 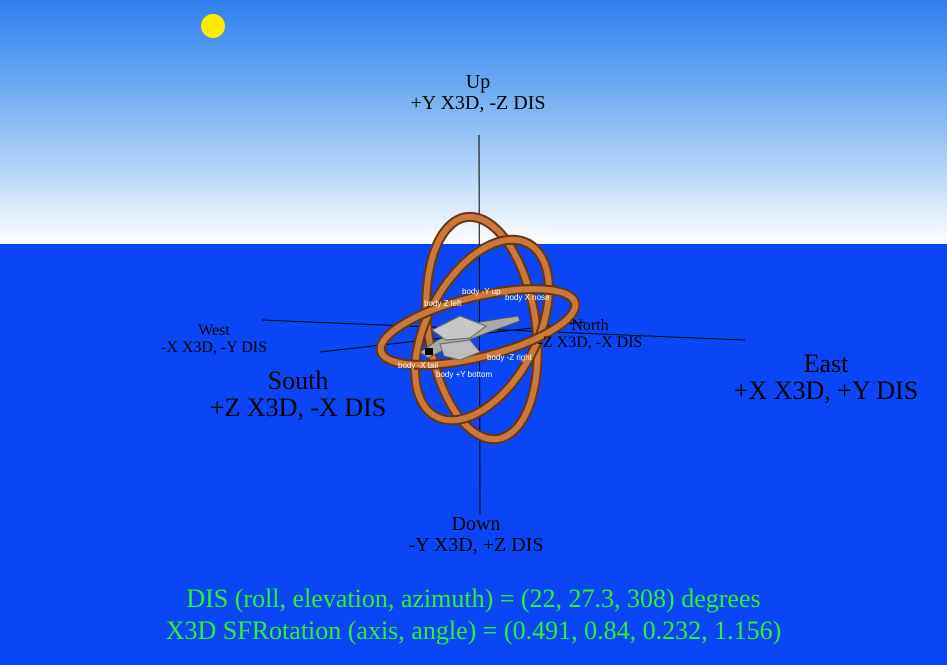 I want to click on up-label-sub: +Y X3D, -Z DIS, so click(x=478, y=103).